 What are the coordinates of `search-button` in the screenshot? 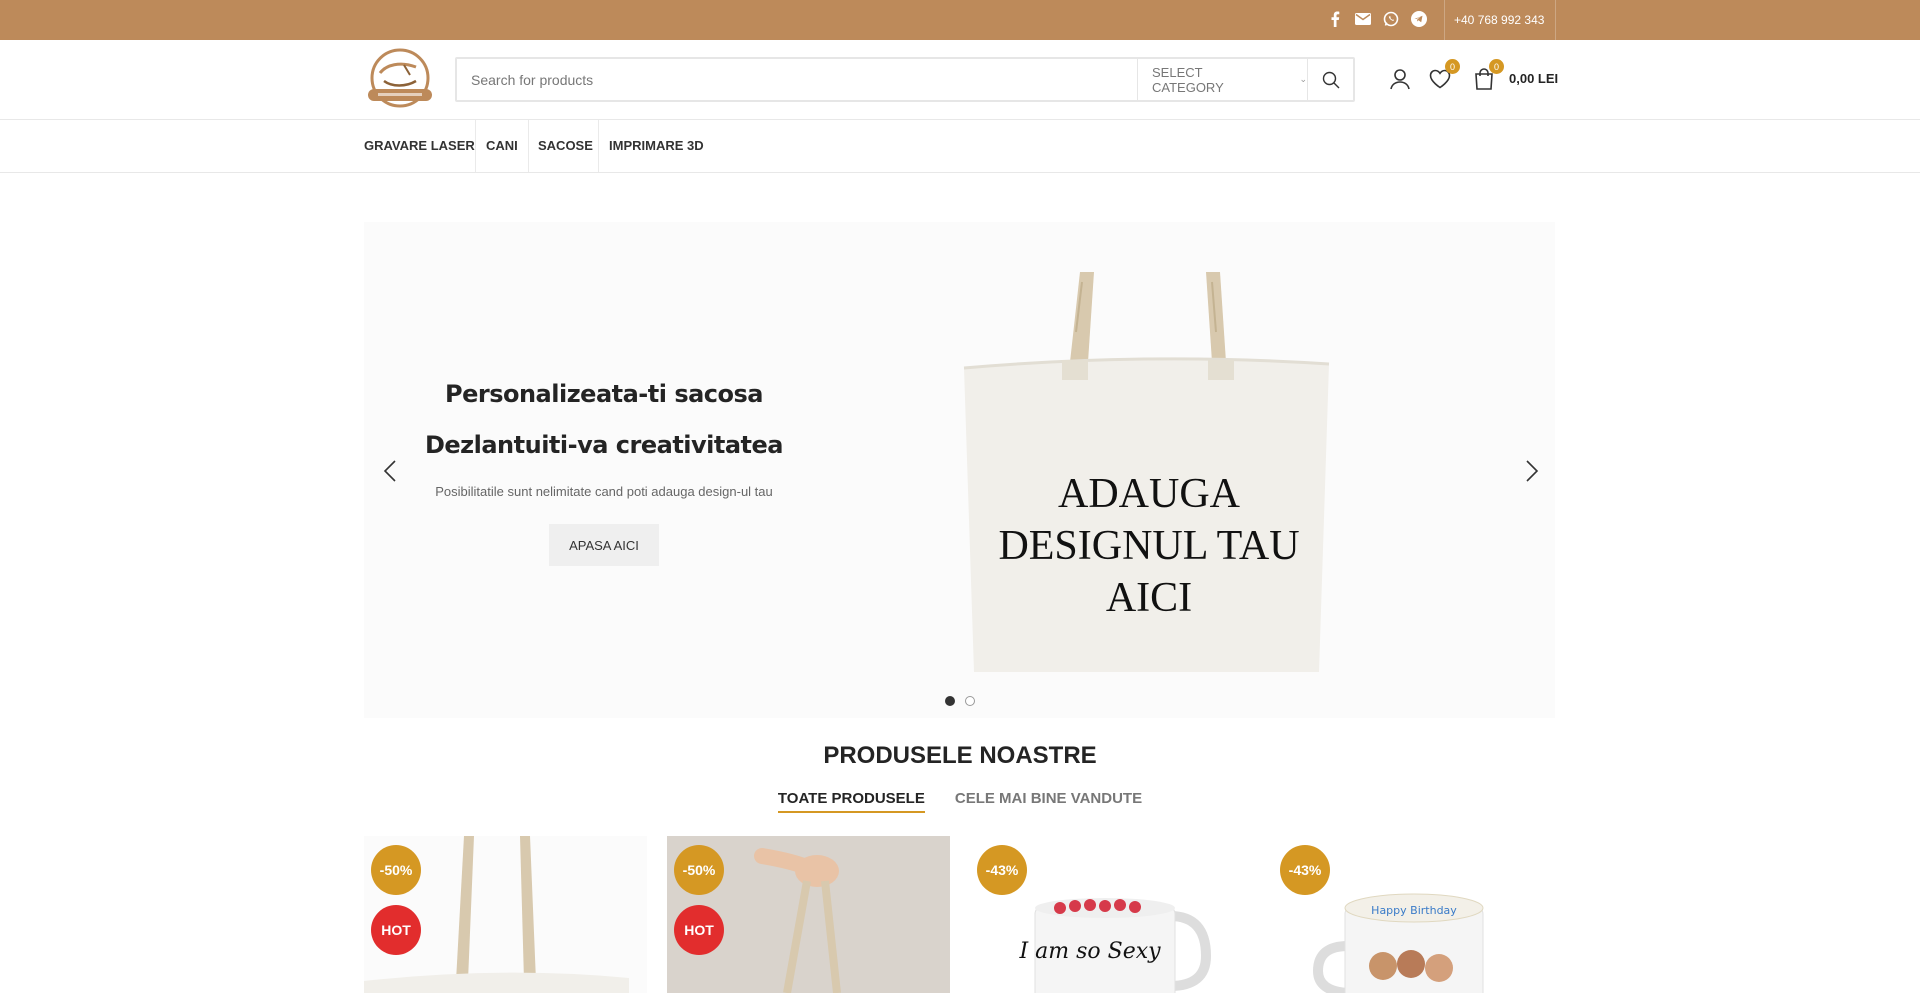 It's located at (1330, 79).